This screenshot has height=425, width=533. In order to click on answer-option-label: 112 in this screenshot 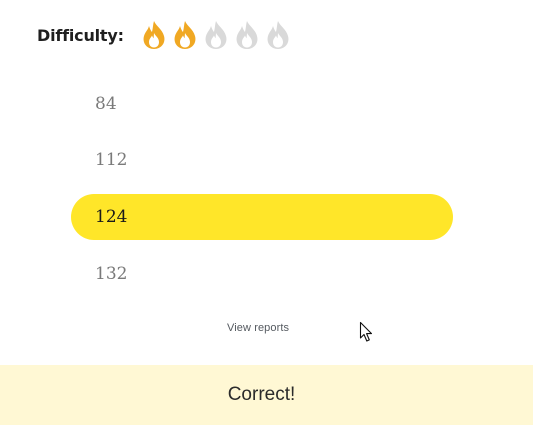, I will do `click(111, 160)`.